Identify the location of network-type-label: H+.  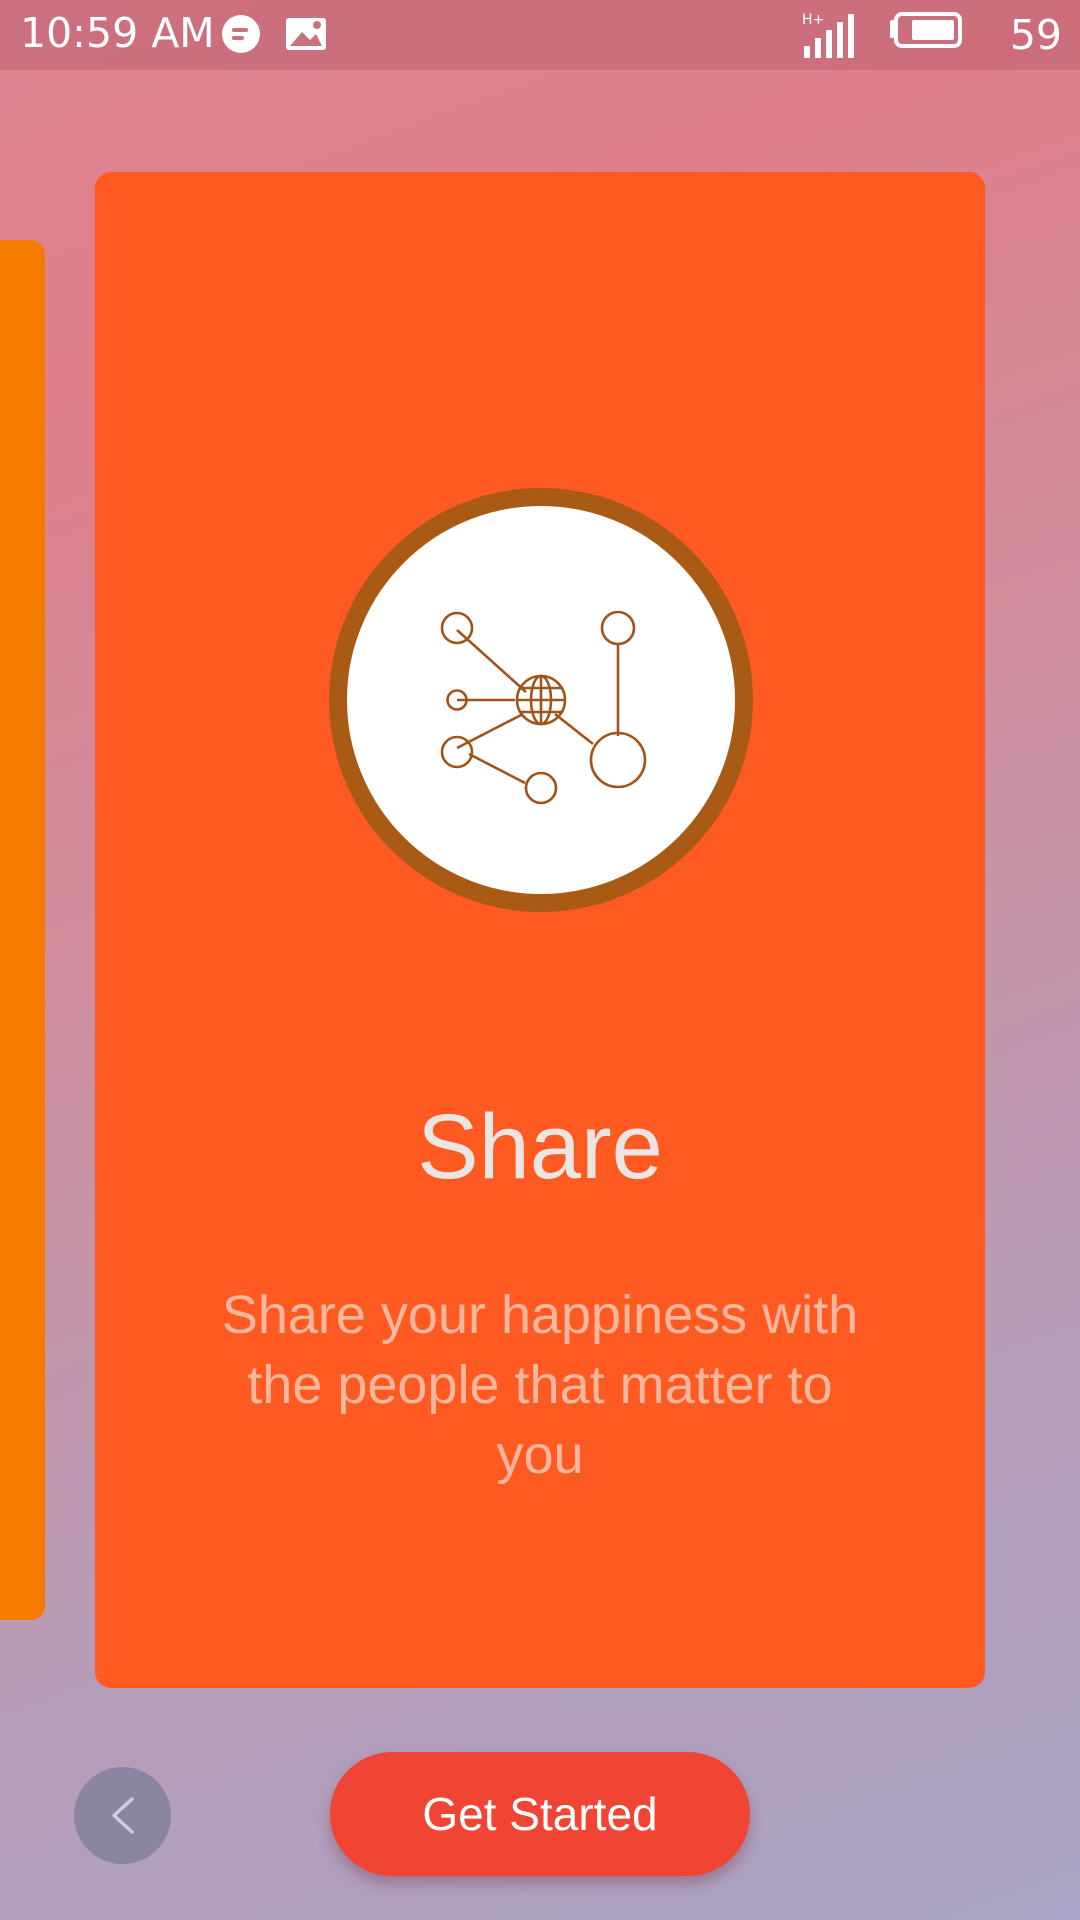
(813, 20).